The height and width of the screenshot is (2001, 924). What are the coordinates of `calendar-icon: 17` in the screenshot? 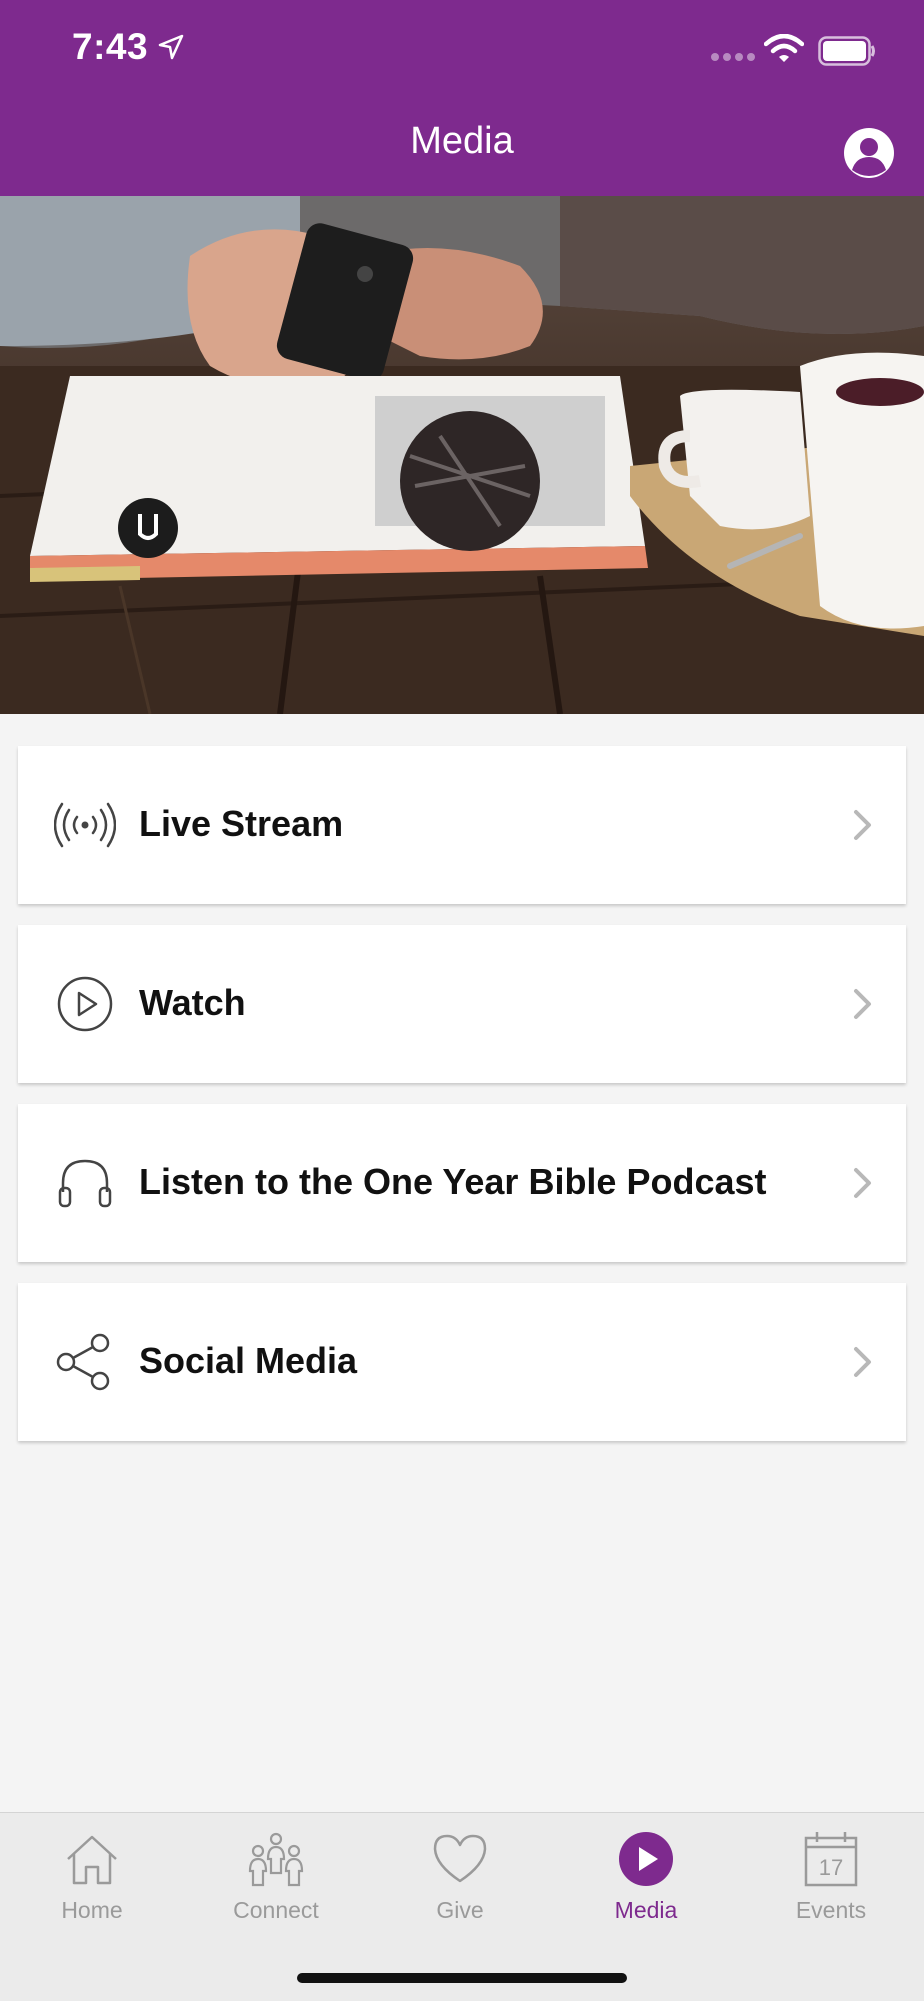 It's located at (831, 1859).